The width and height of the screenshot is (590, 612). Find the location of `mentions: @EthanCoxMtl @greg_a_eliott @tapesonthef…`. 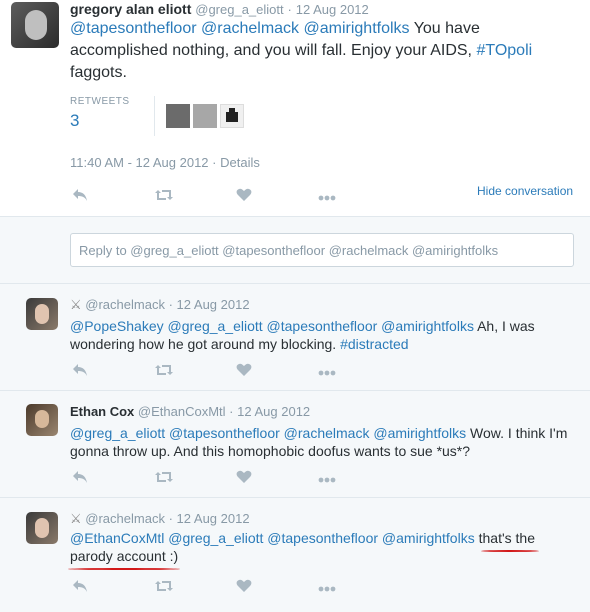

mentions: @EthanCoxMtl @greg_a_eliott @tapesonthef… is located at coordinates (272, 538).